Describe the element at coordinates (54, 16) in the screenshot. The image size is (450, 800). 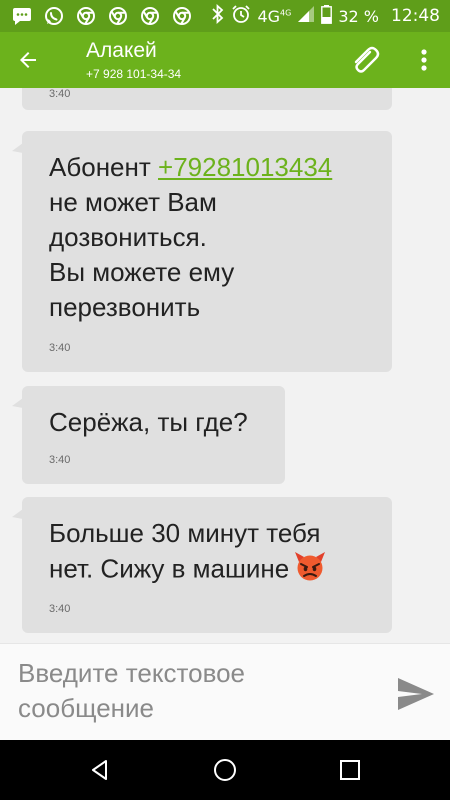
I see `whatsapp-icon` at that location.